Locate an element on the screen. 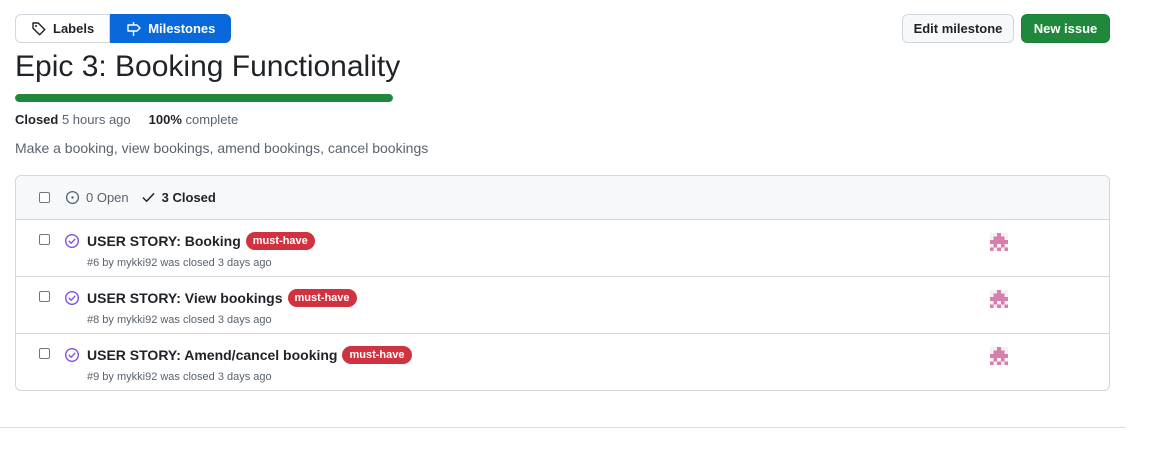  milestone-completion-label: complete is located at coordinates (212, 119).